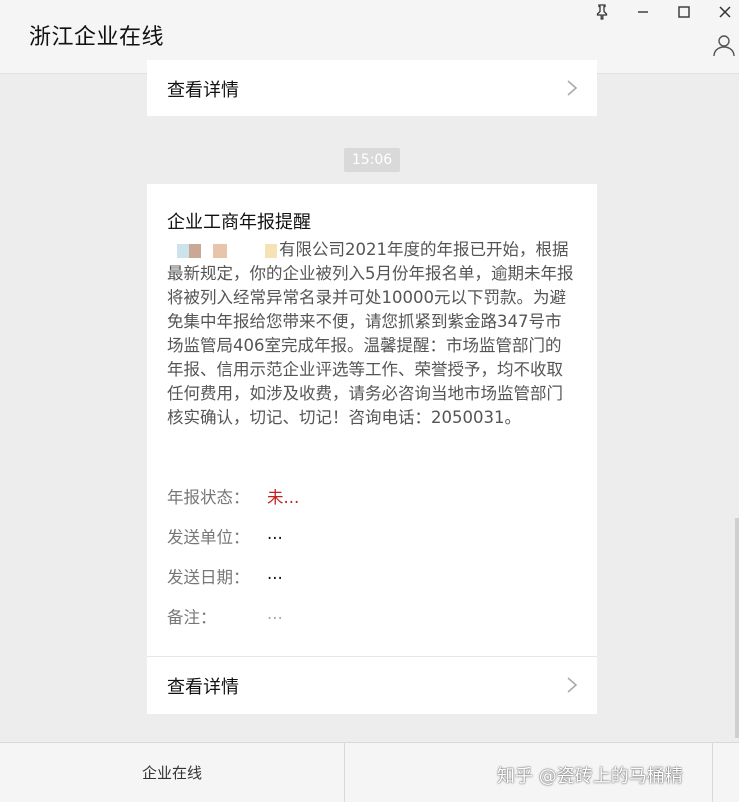  What do you see at coordinates (712, 772) in the screenshot?
I see `menu-separator` at bounding box center [712, 772].